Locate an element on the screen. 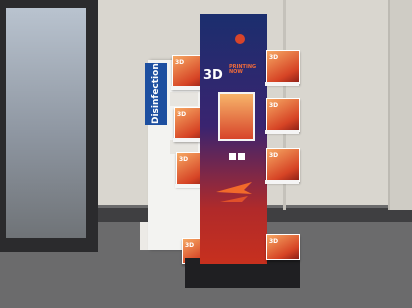  stand-logo: 3D PRINTING NOW is located at coordinates (234, 74).